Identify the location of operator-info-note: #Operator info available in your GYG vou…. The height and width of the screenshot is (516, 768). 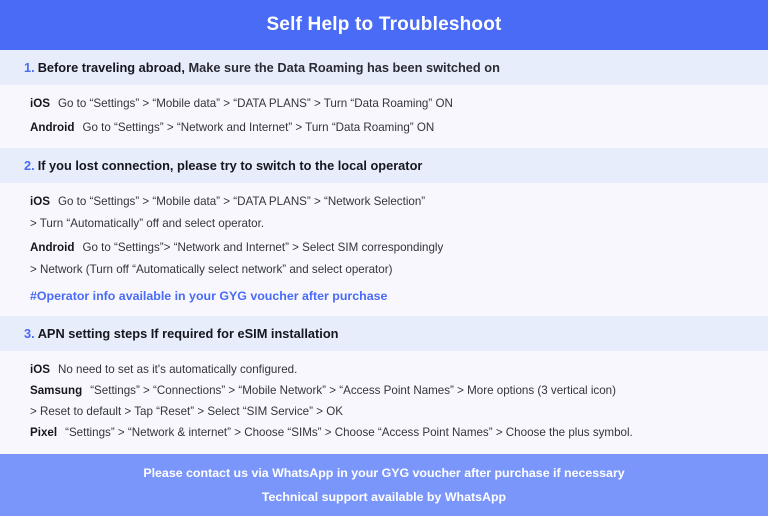
(209, 296).